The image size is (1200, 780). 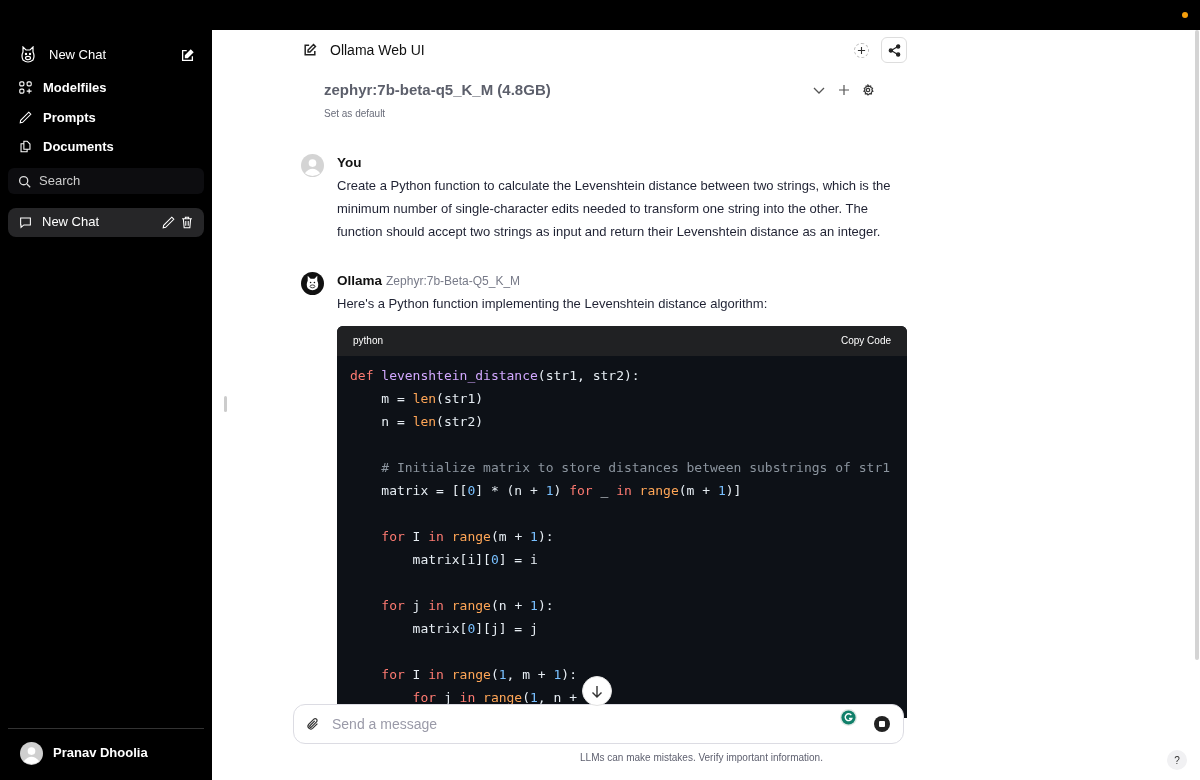 I want to click on llama-avatar-icon, so click(x=312, y=283).